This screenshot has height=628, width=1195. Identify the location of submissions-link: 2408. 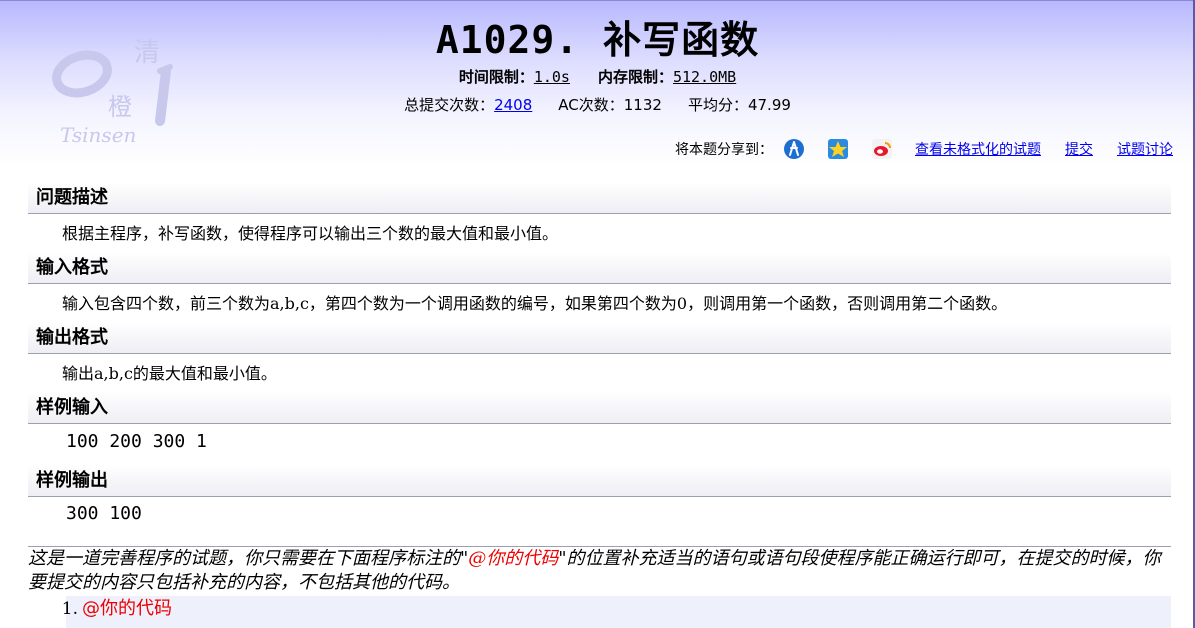
(513, 105).